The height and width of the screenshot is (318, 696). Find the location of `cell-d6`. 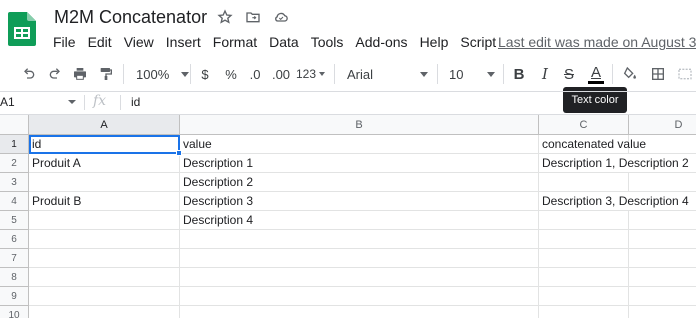

cell-d6 is located at coordinates (662, 239).